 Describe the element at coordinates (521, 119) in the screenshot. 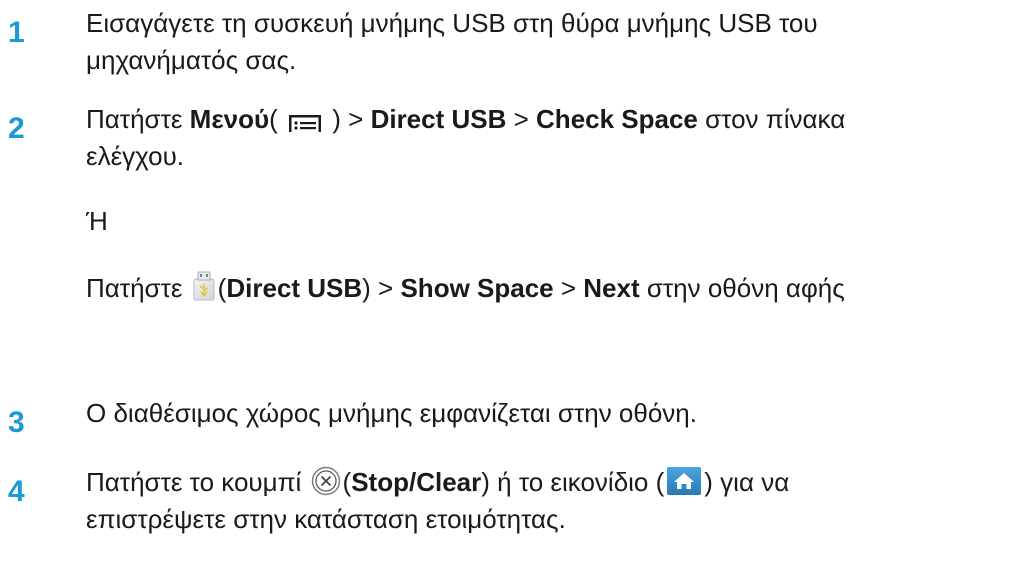

I see `step-2-sep: >` at that location.